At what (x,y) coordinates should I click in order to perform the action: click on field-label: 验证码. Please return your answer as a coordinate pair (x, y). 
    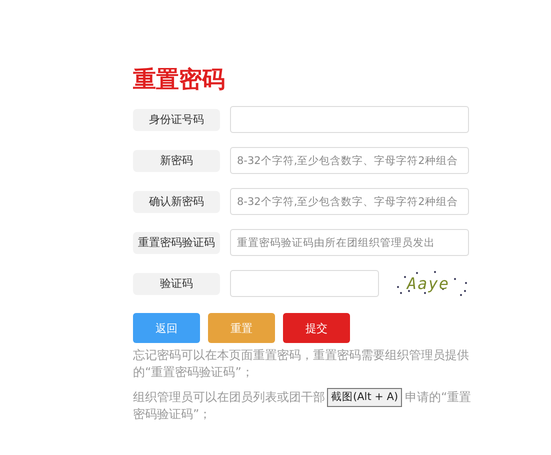
    Looking at the image, I should click on (176, 283).